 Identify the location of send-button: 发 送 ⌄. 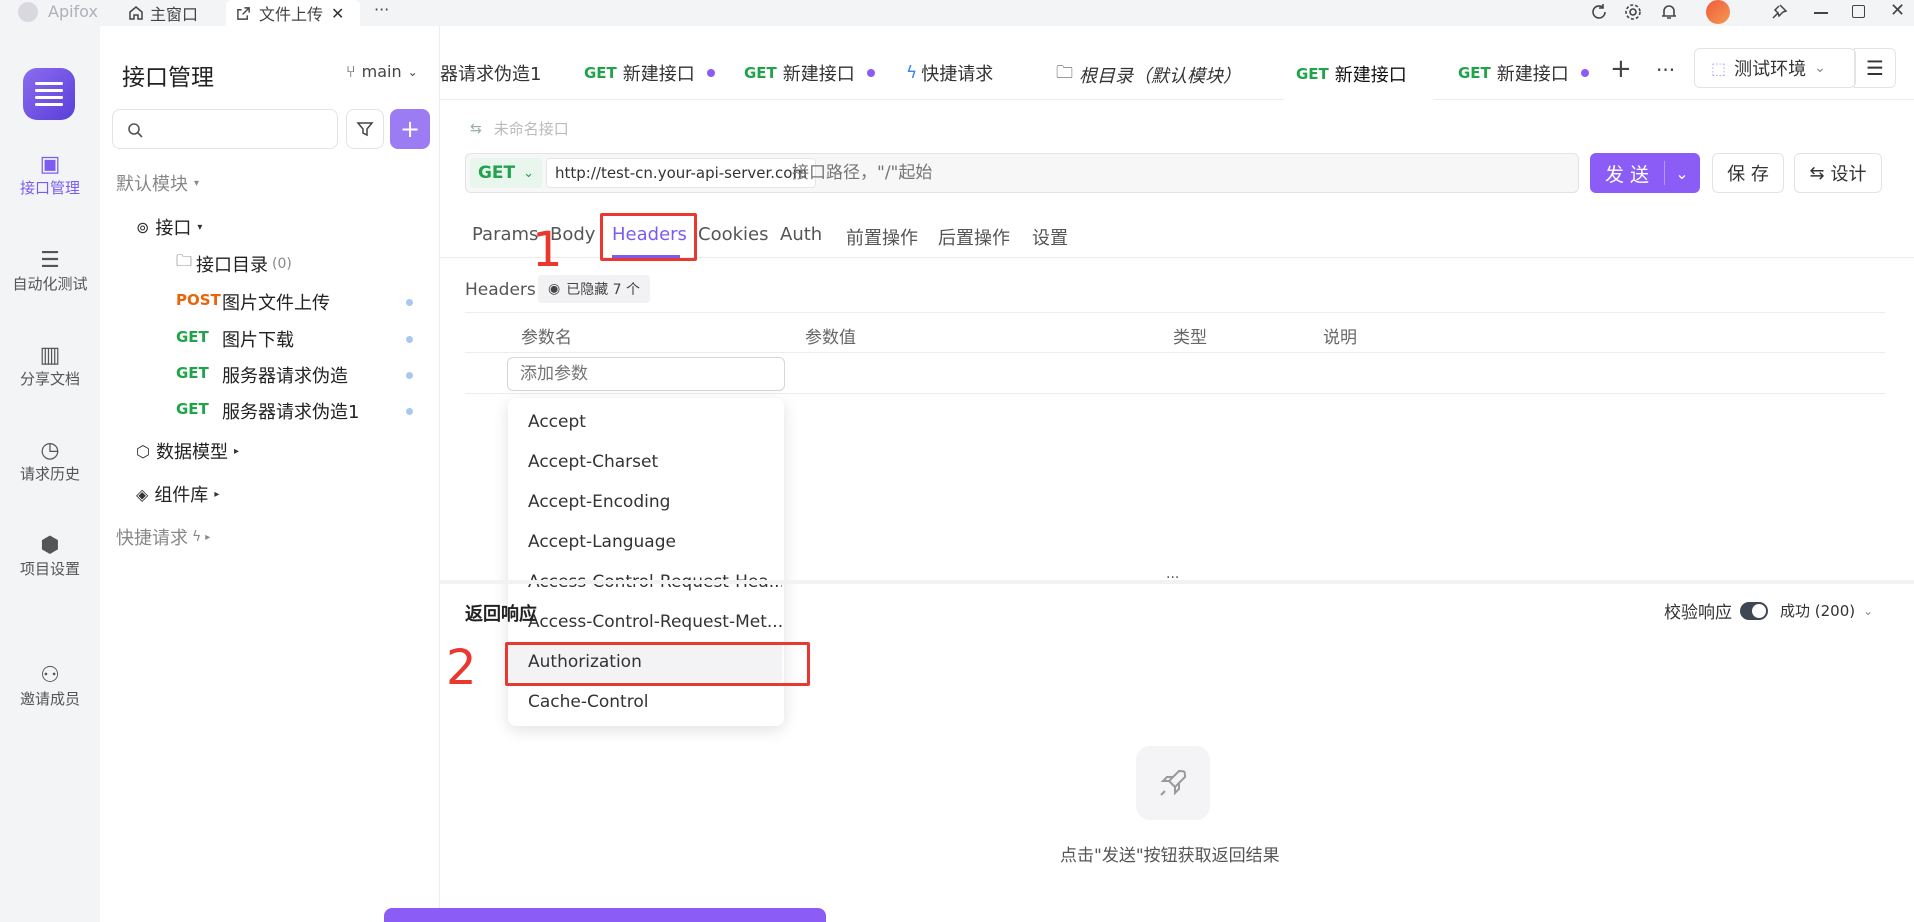
(1645, 173).